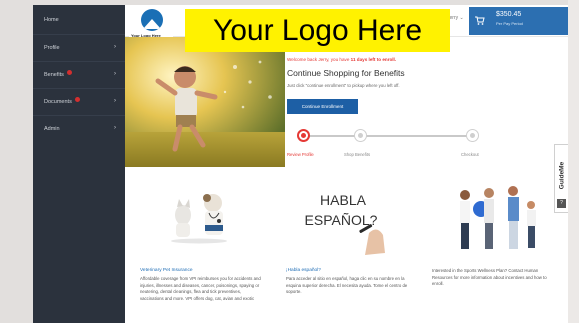 The height and width of the screenshot is (323, 579). Describe the element at coordinates (52, 47) in the screenshot. I see `sidebar-item-label: Profile` at that location.